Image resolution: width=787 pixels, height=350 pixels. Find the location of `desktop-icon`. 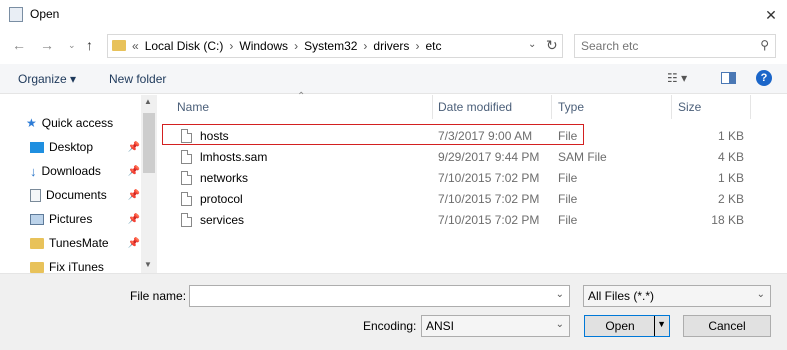

desktop-icon is located at coordinates (37, 147).